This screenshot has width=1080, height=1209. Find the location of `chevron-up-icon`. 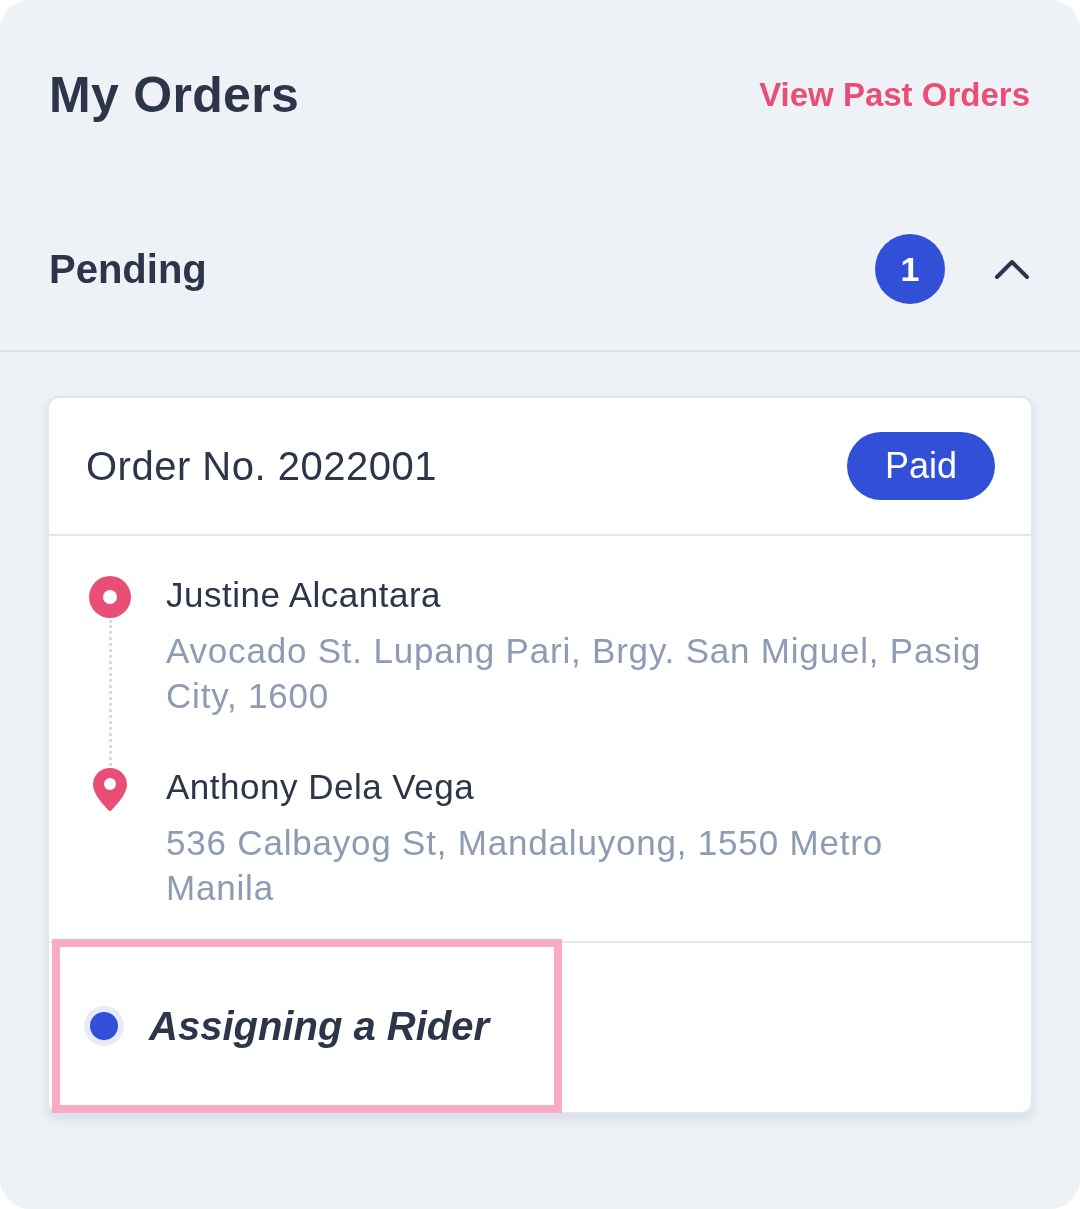

chevron-up-icon is located at coordinates (1012, 269).